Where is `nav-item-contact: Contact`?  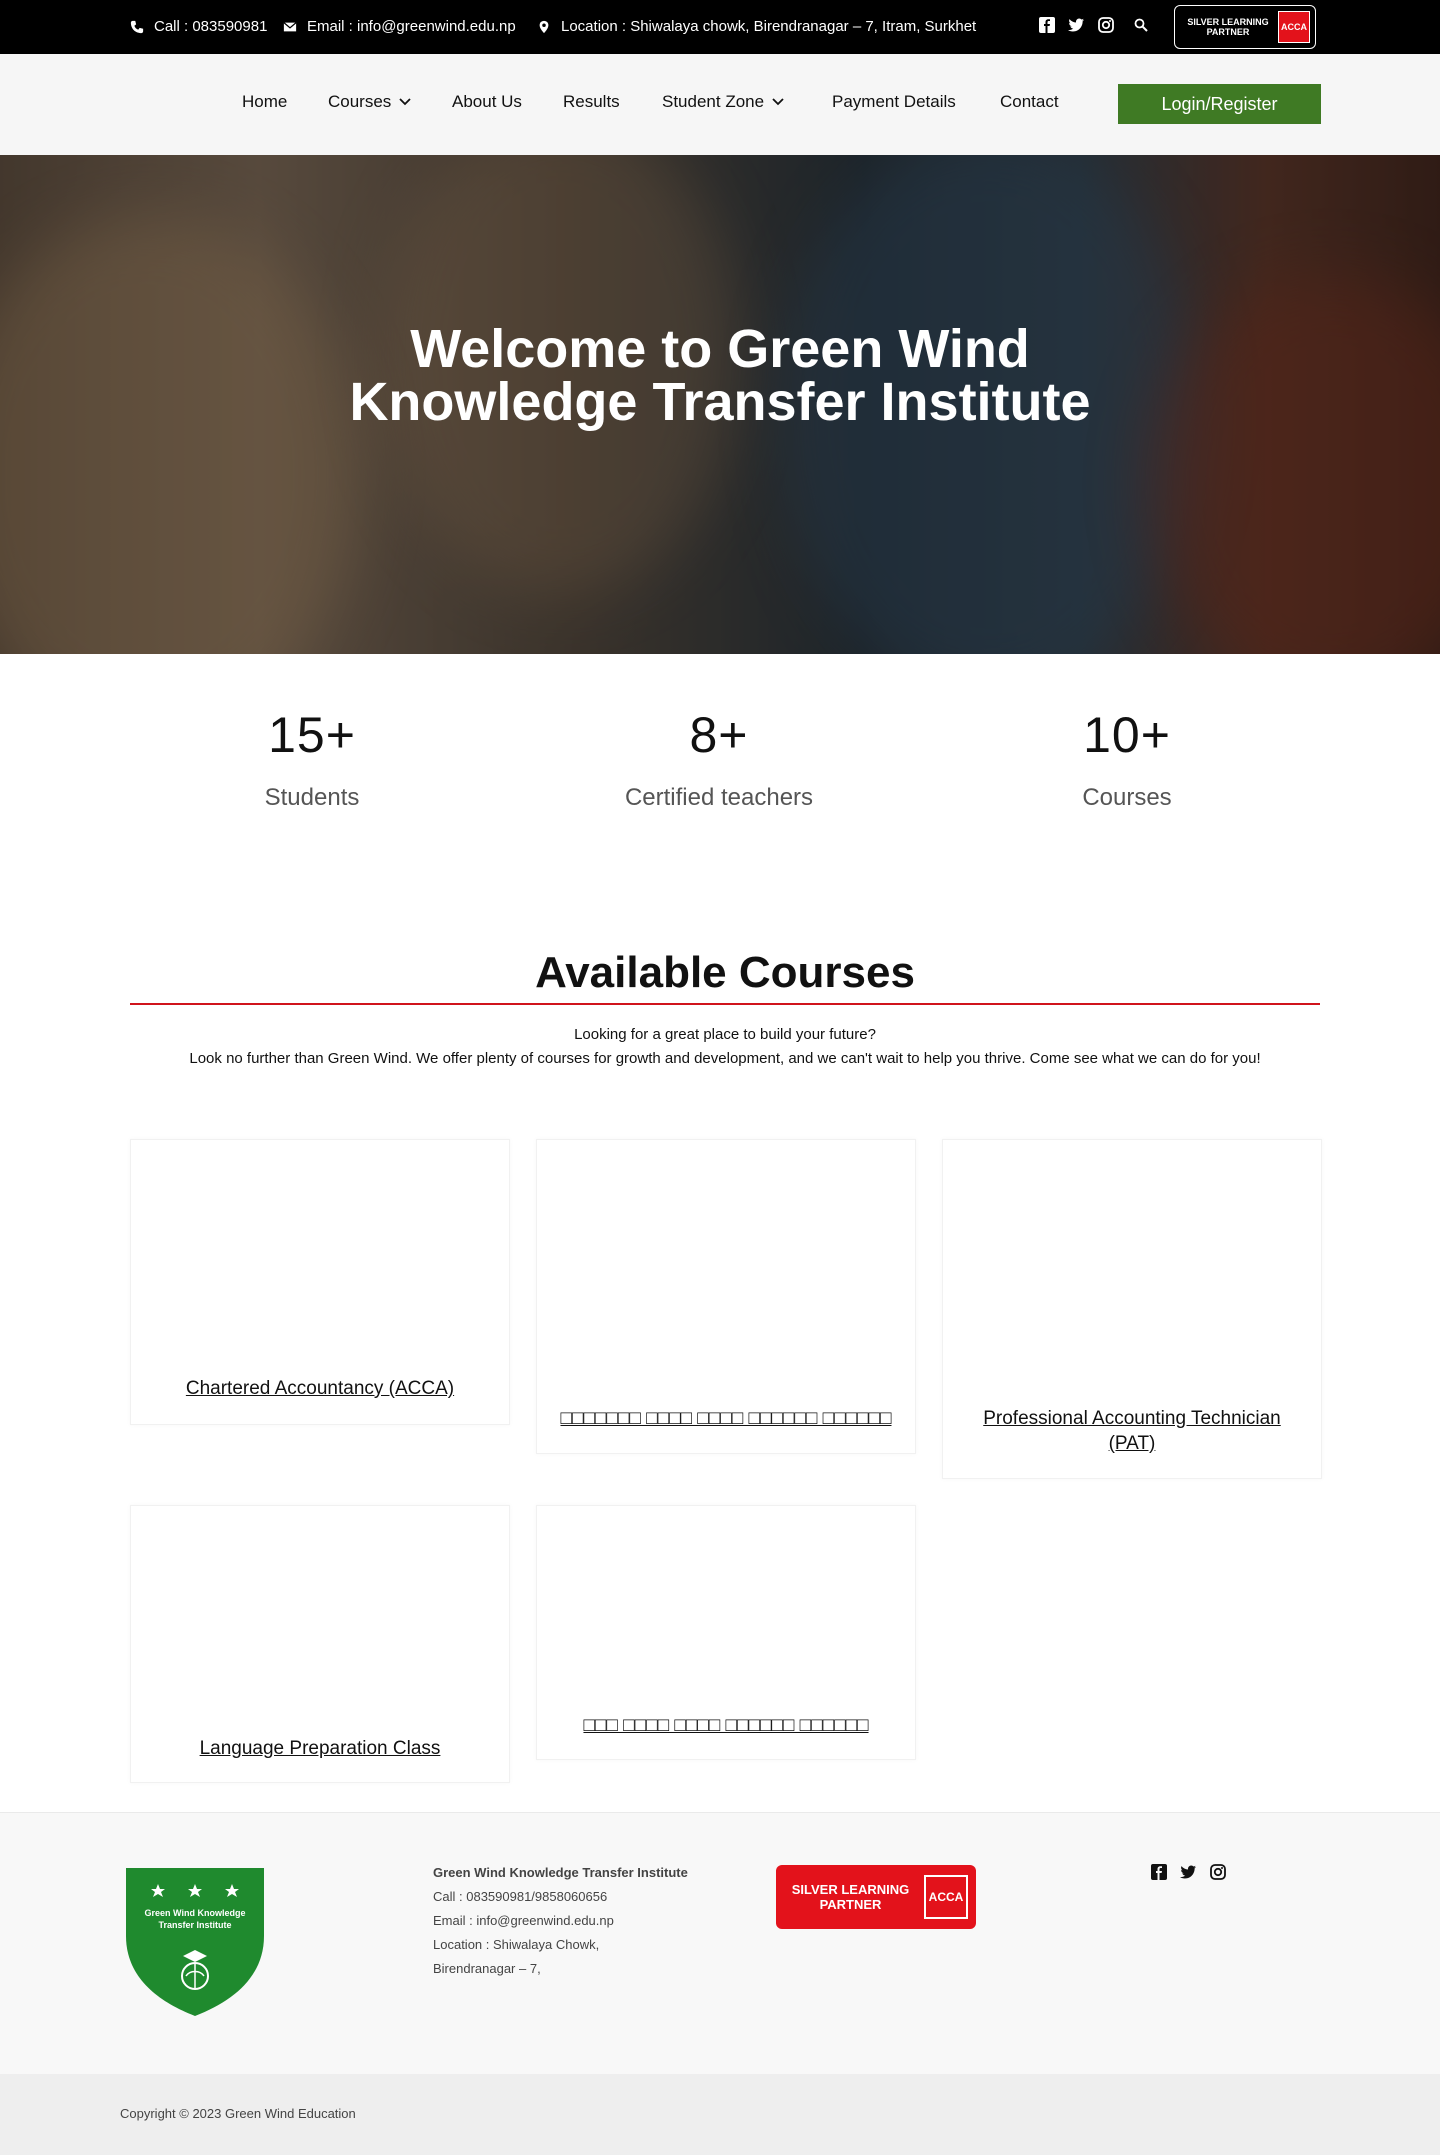
nav-item-contact: Contact is located at coordinates (1029, 102).